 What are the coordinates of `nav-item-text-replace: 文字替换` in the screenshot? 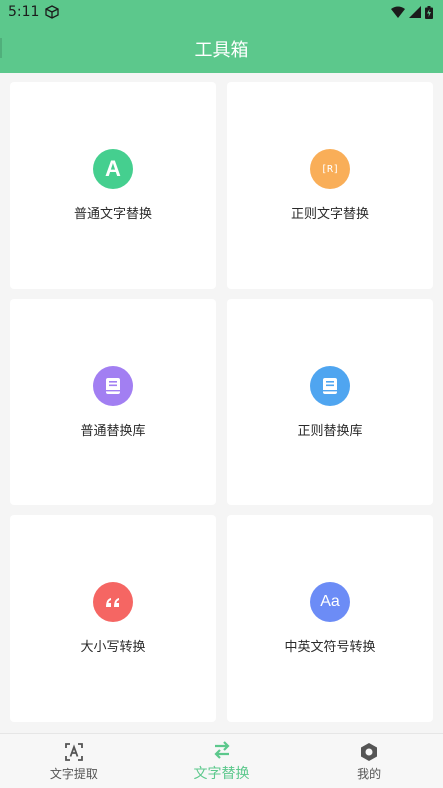 It's located at (222, 761).